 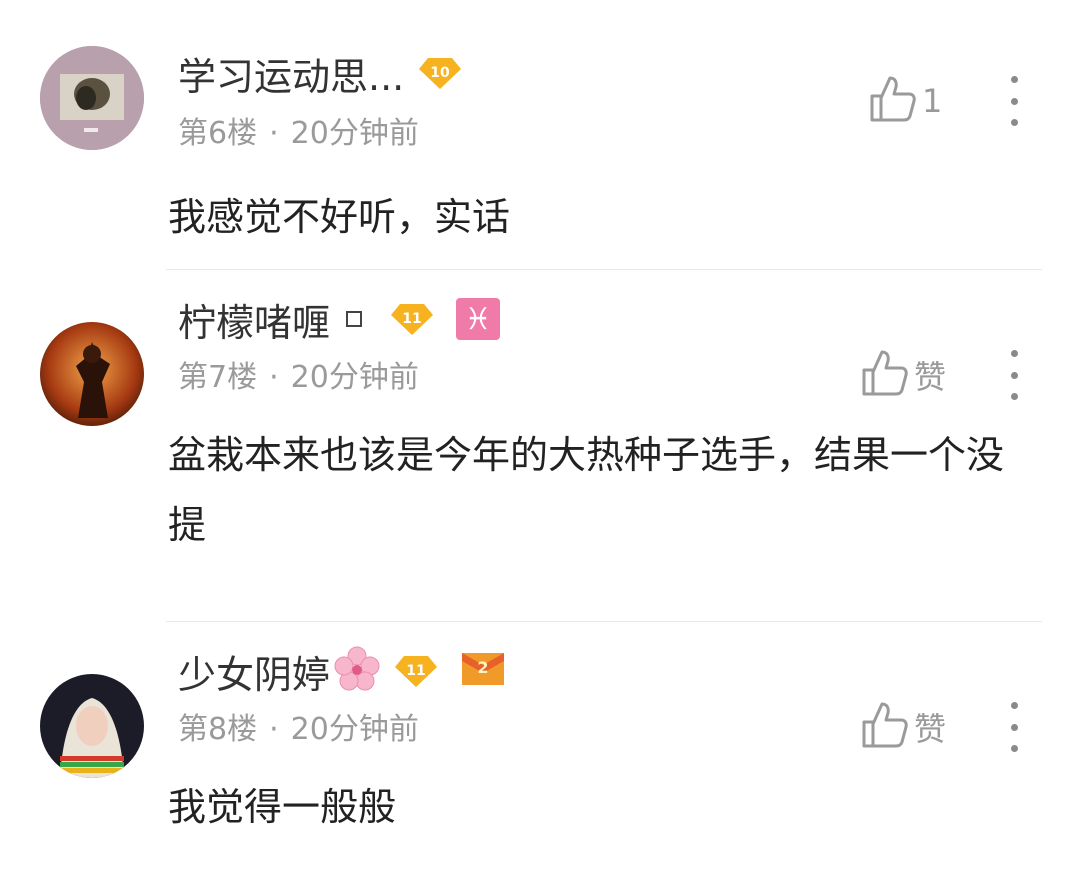 I want to click on comment-text: 盆栽本来也该是今年的大热种子选手，结果一个没提, so click(x=586, y=490).